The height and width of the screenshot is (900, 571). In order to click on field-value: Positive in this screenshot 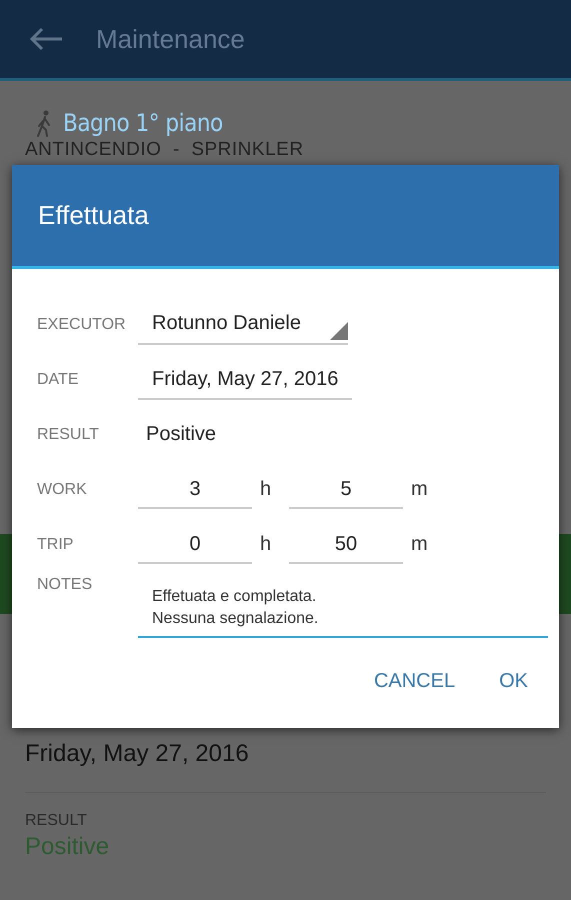, I will do `click(67, 847)`.